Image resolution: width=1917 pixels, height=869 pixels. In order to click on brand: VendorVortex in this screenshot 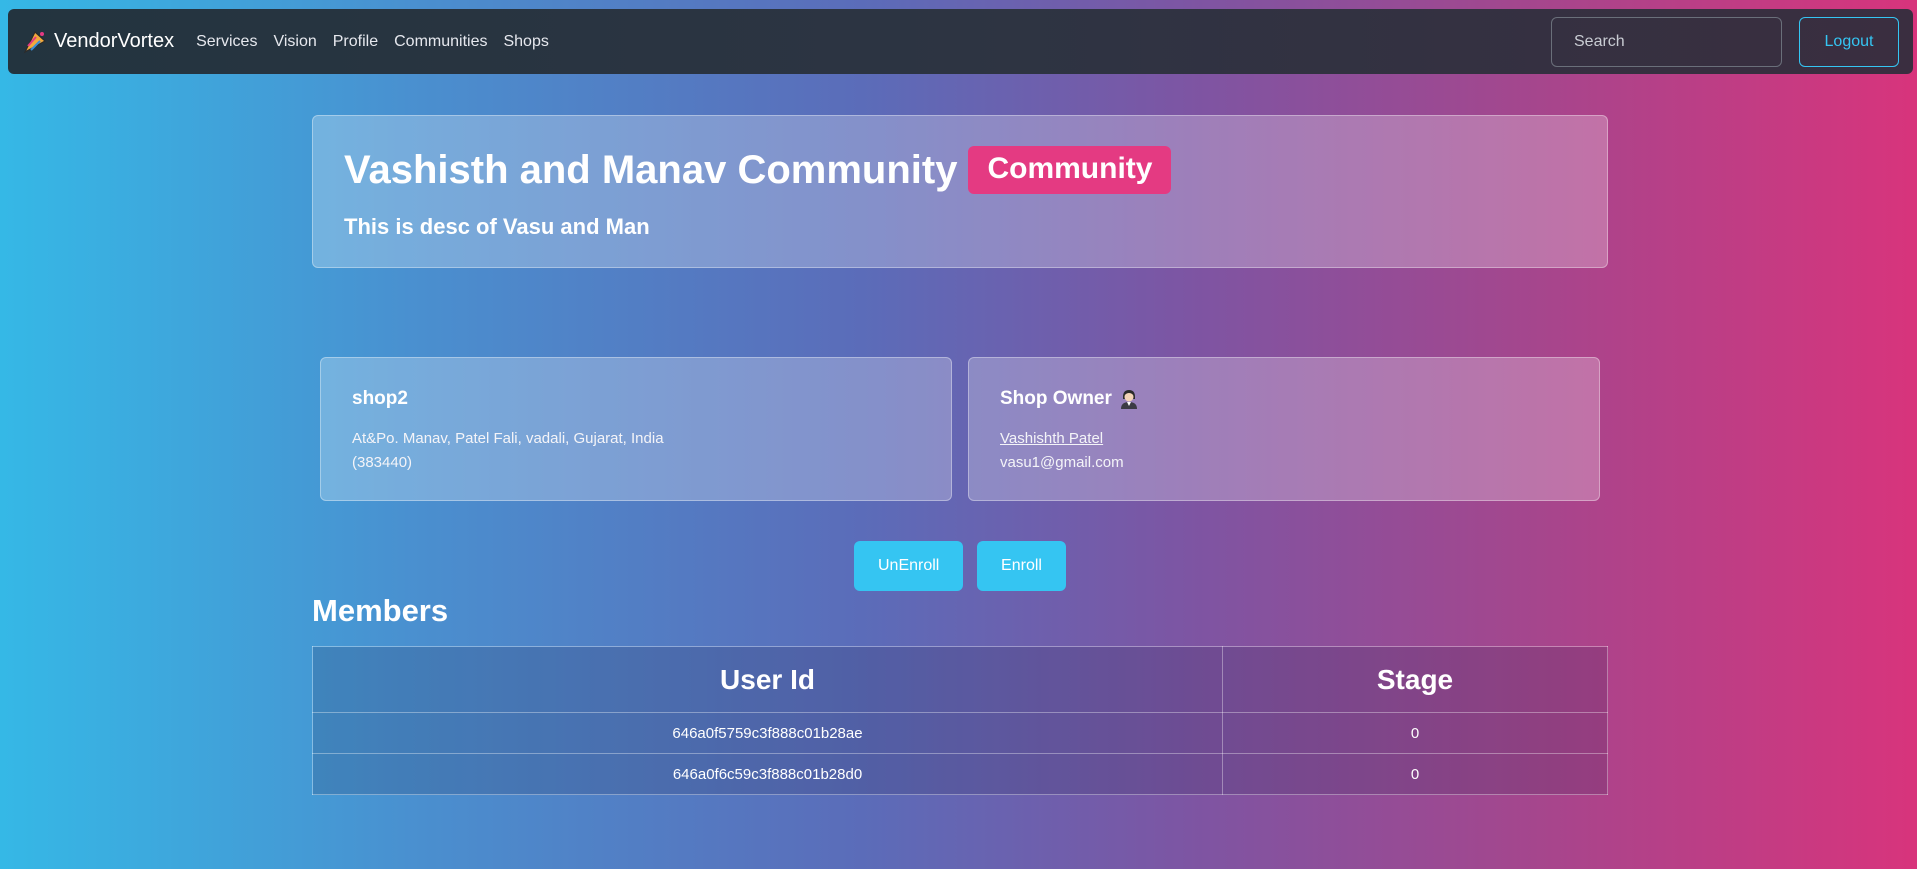, I will do `click(98, 42)`.